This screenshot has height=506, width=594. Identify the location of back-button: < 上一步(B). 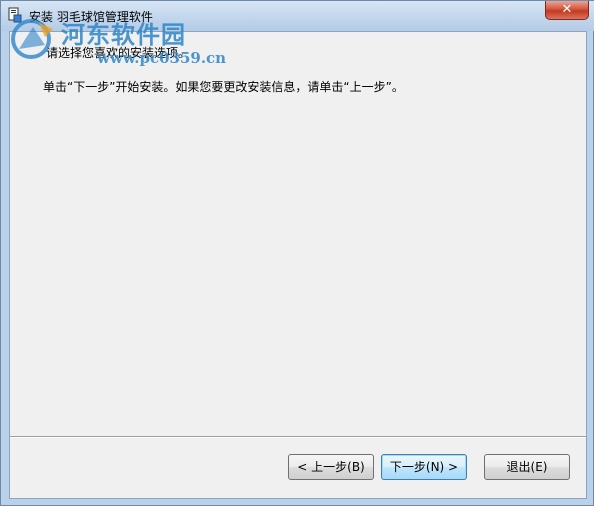
(331, 467).